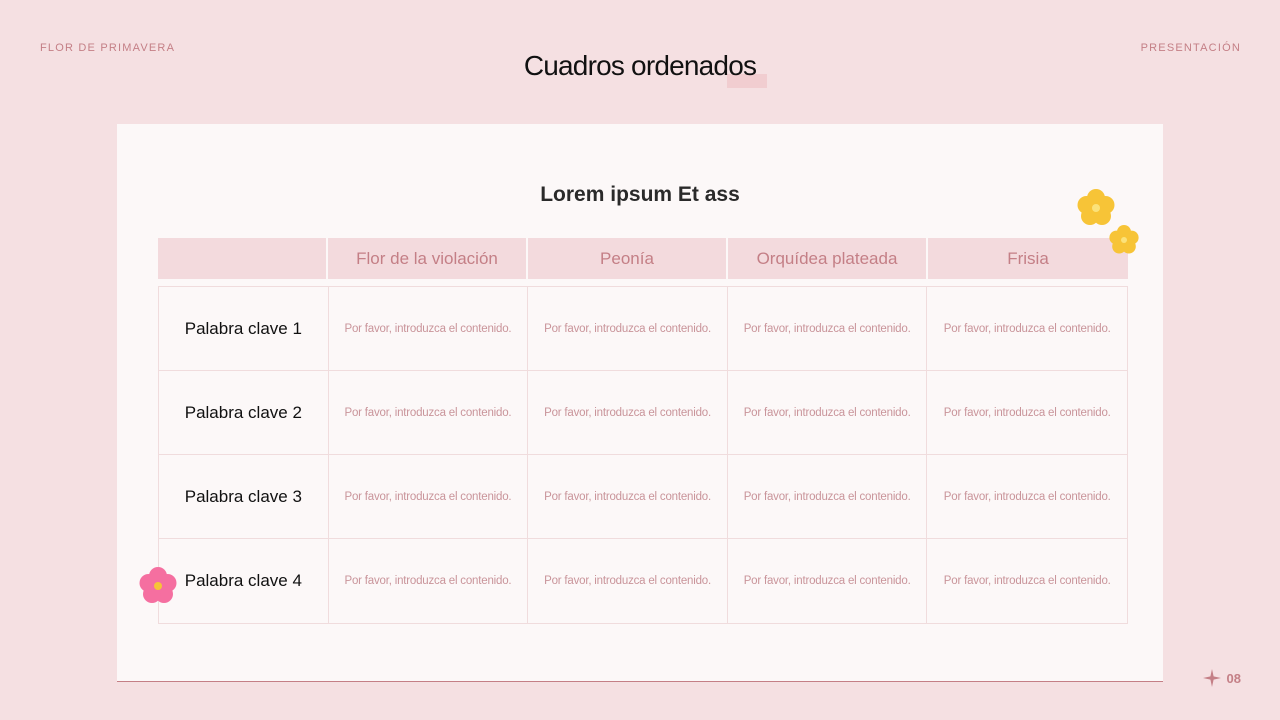  Describe the element at coordinates (640, 65) in the screenshot. I see `slide-title: Cuadros ordenados` at that location.